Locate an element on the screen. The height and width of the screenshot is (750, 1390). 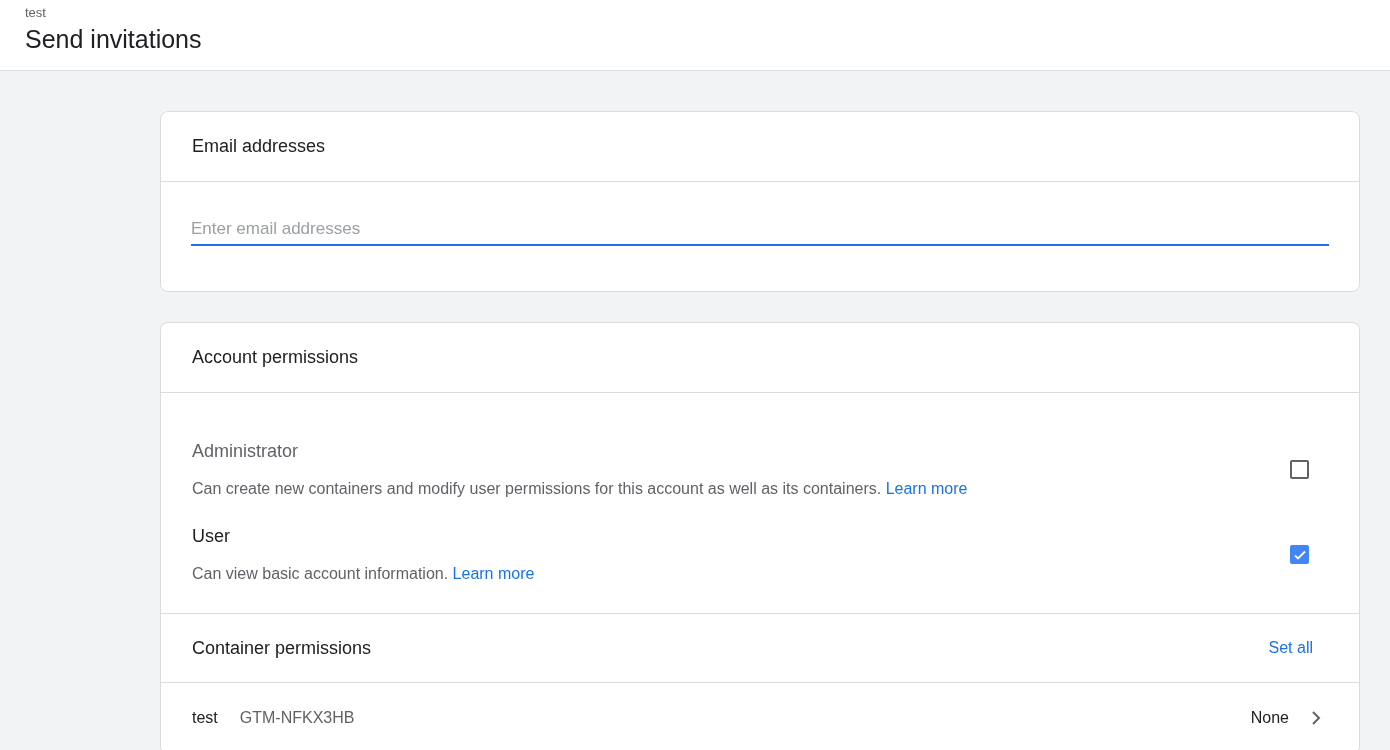
section-title: Container permissions is located at coordinates (282, 648).